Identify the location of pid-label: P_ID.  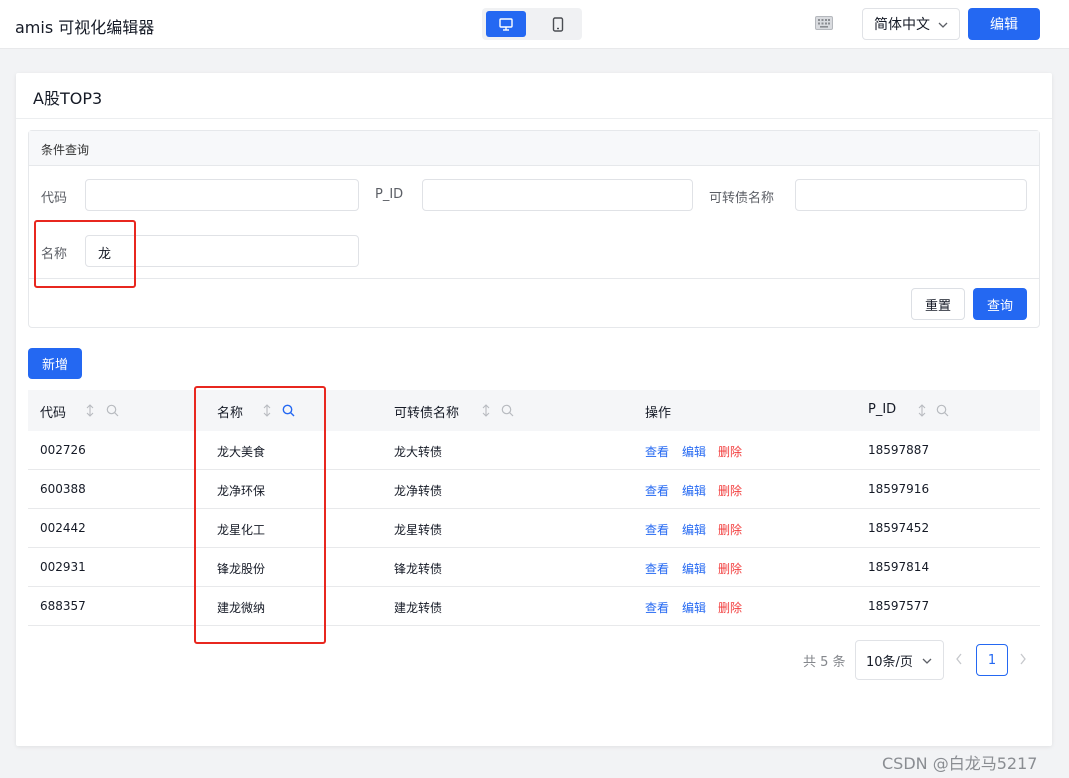
(389, 194).